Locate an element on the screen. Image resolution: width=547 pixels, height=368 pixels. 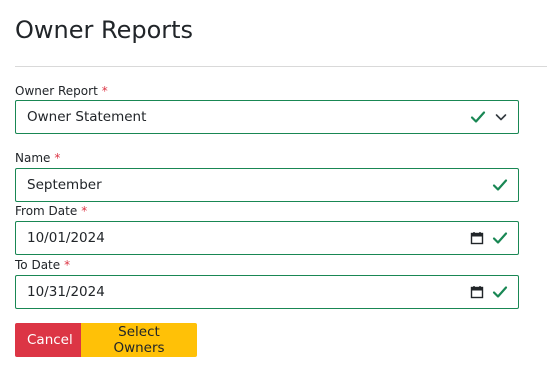
from-date-label-text: From Date is located at coordinates (46, 211).